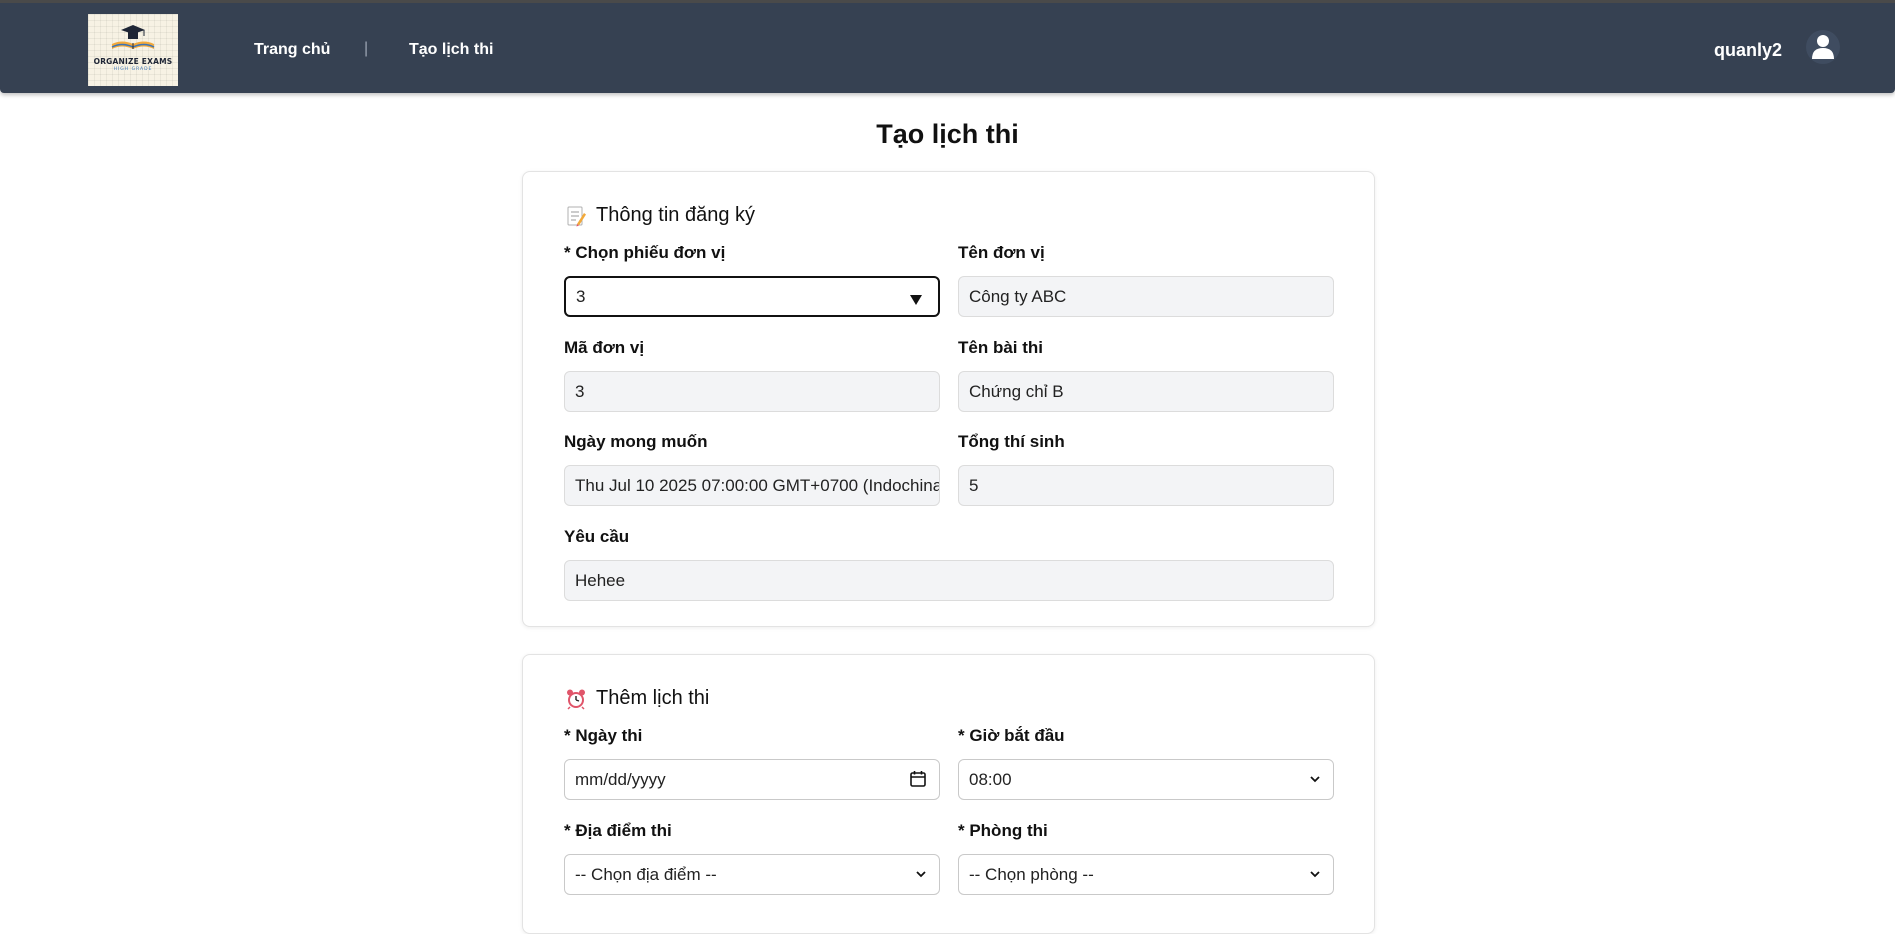 The height and width of the screenshot is (934, 1895). Describe the element at coordinates (581, 296) in the screenshot. I see `unit-form-value: 3` at that location.